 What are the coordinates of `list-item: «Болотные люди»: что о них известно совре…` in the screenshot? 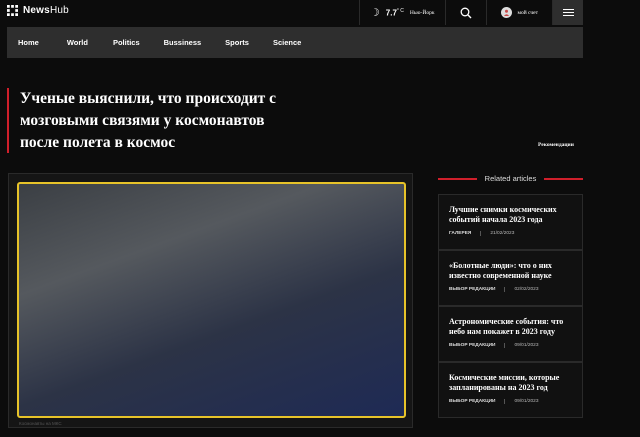 It's located at (510, 278).